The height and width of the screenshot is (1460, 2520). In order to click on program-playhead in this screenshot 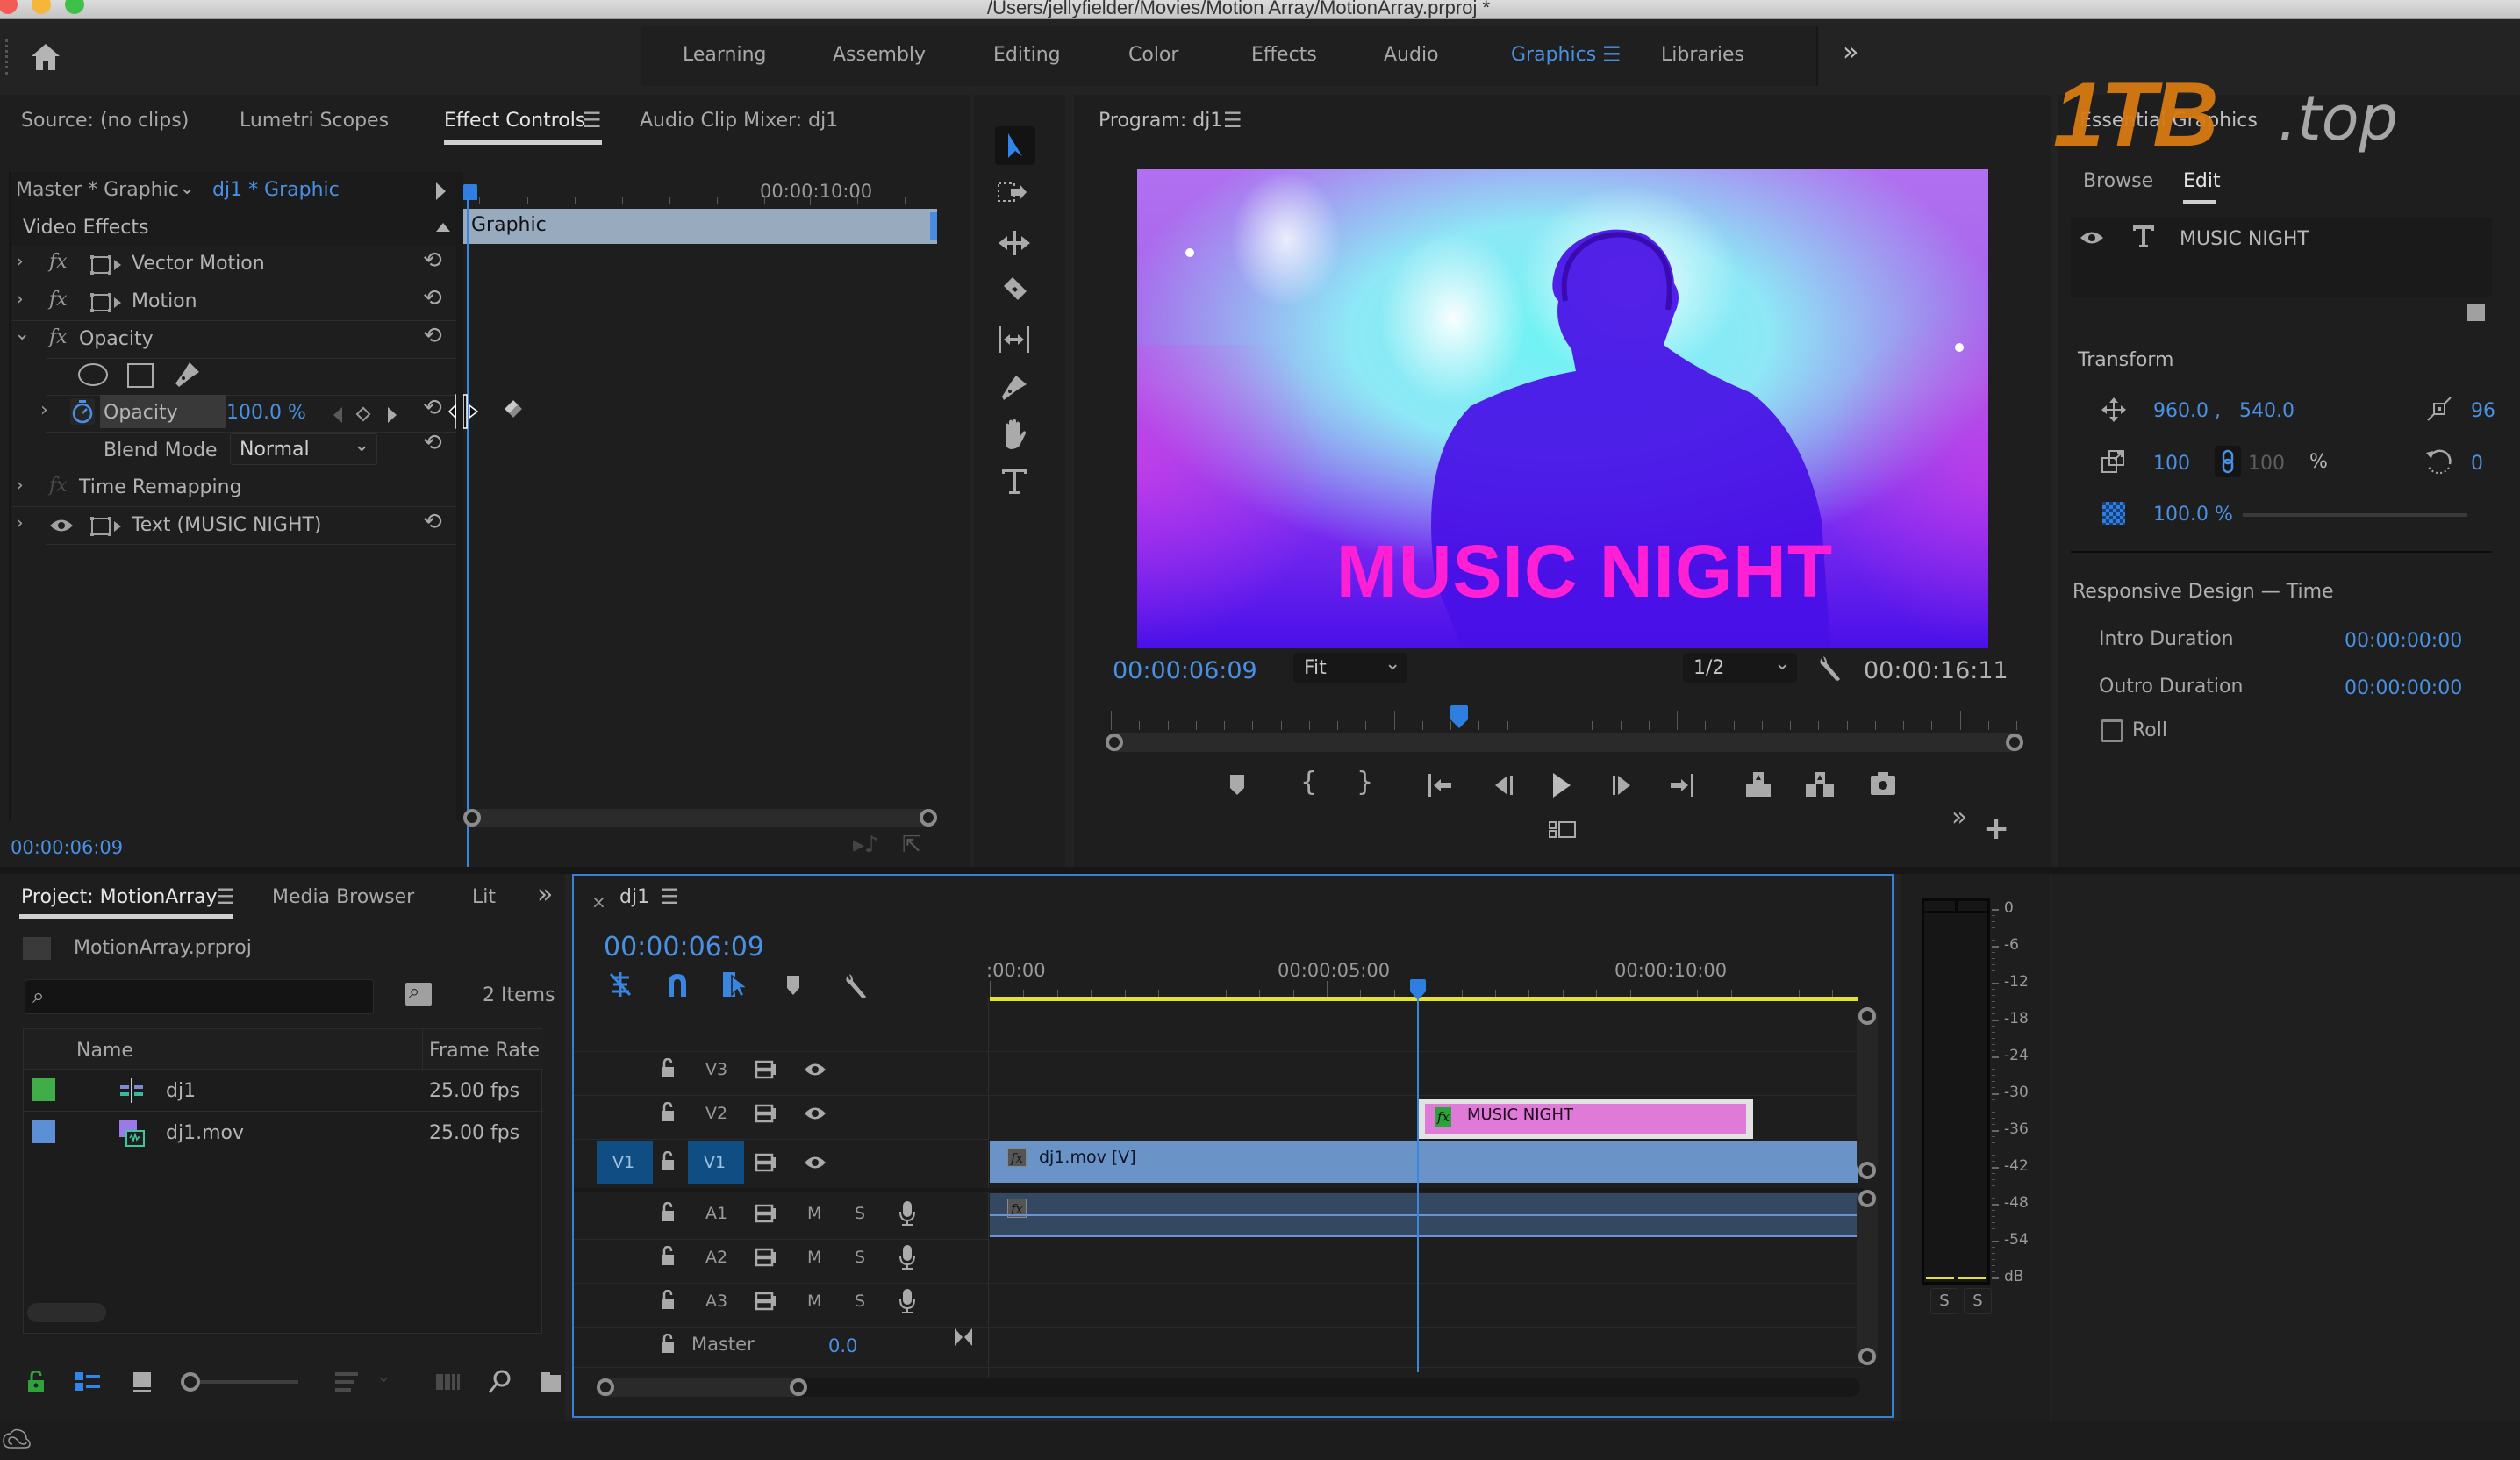, I will do `click(1459, 716)`.